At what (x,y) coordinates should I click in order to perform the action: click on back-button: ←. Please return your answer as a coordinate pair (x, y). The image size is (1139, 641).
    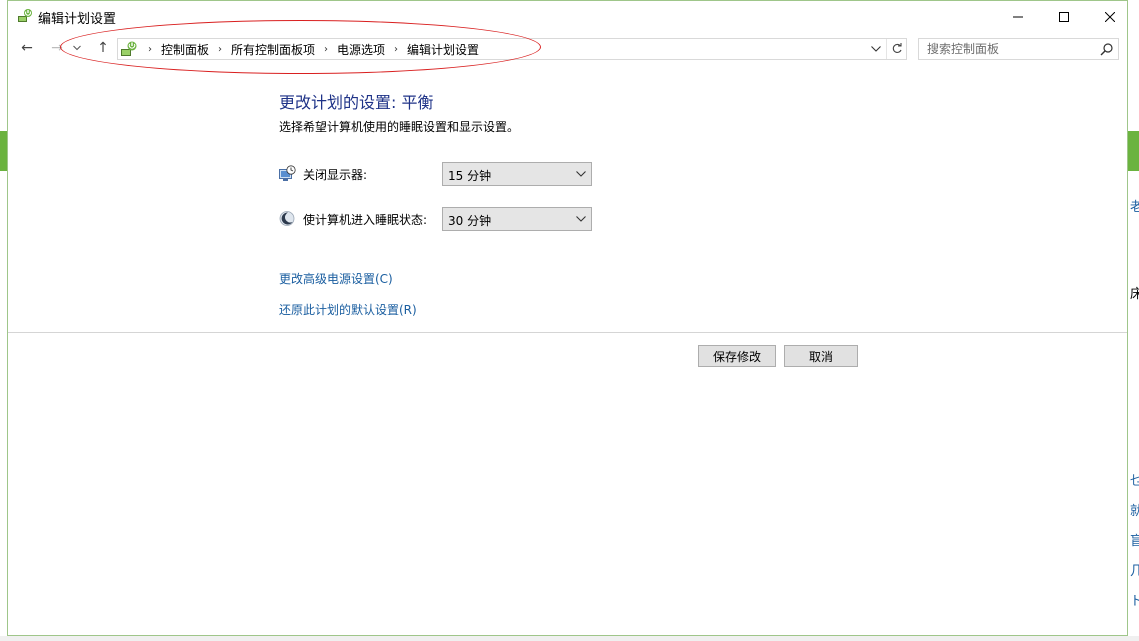
    Looking at the image, I should click on (27, 48).